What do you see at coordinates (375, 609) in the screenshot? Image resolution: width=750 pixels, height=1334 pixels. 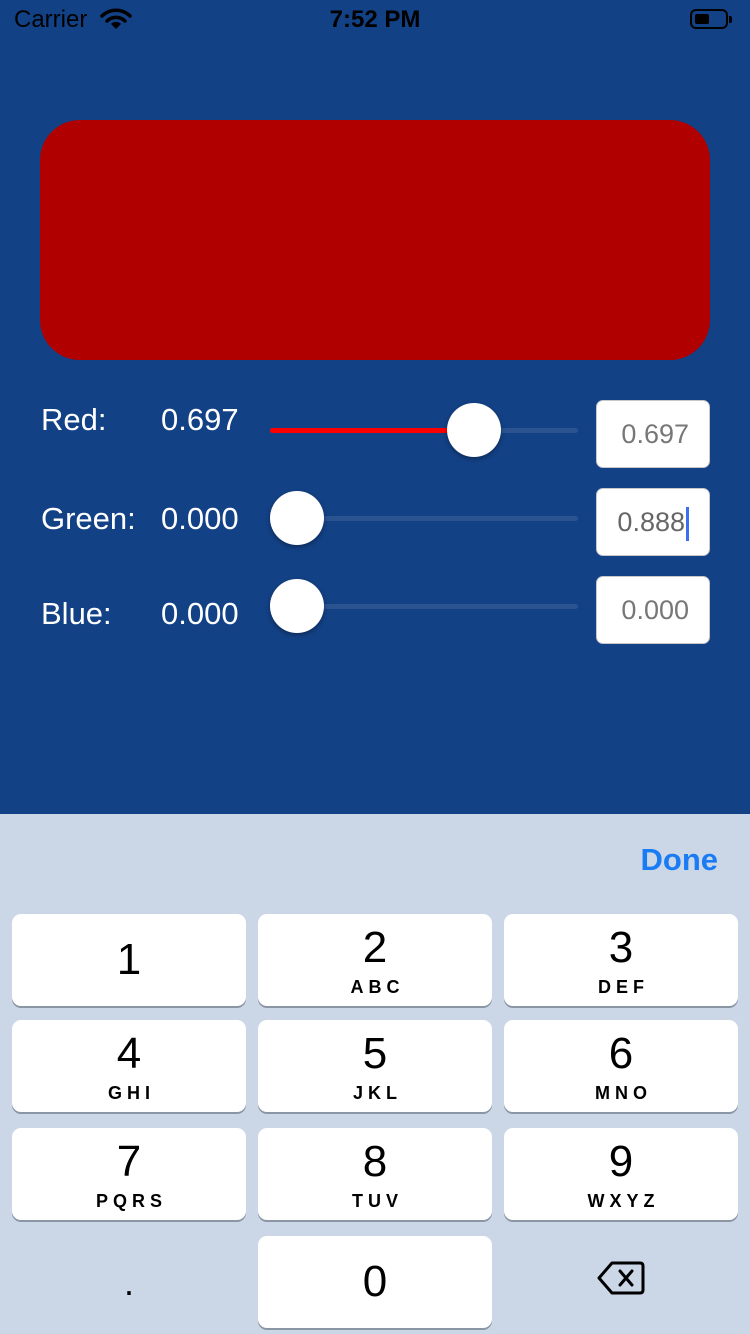 I see `slider-row-blue: Blue: 0.000 0.000` at bounding box center [375, 609].